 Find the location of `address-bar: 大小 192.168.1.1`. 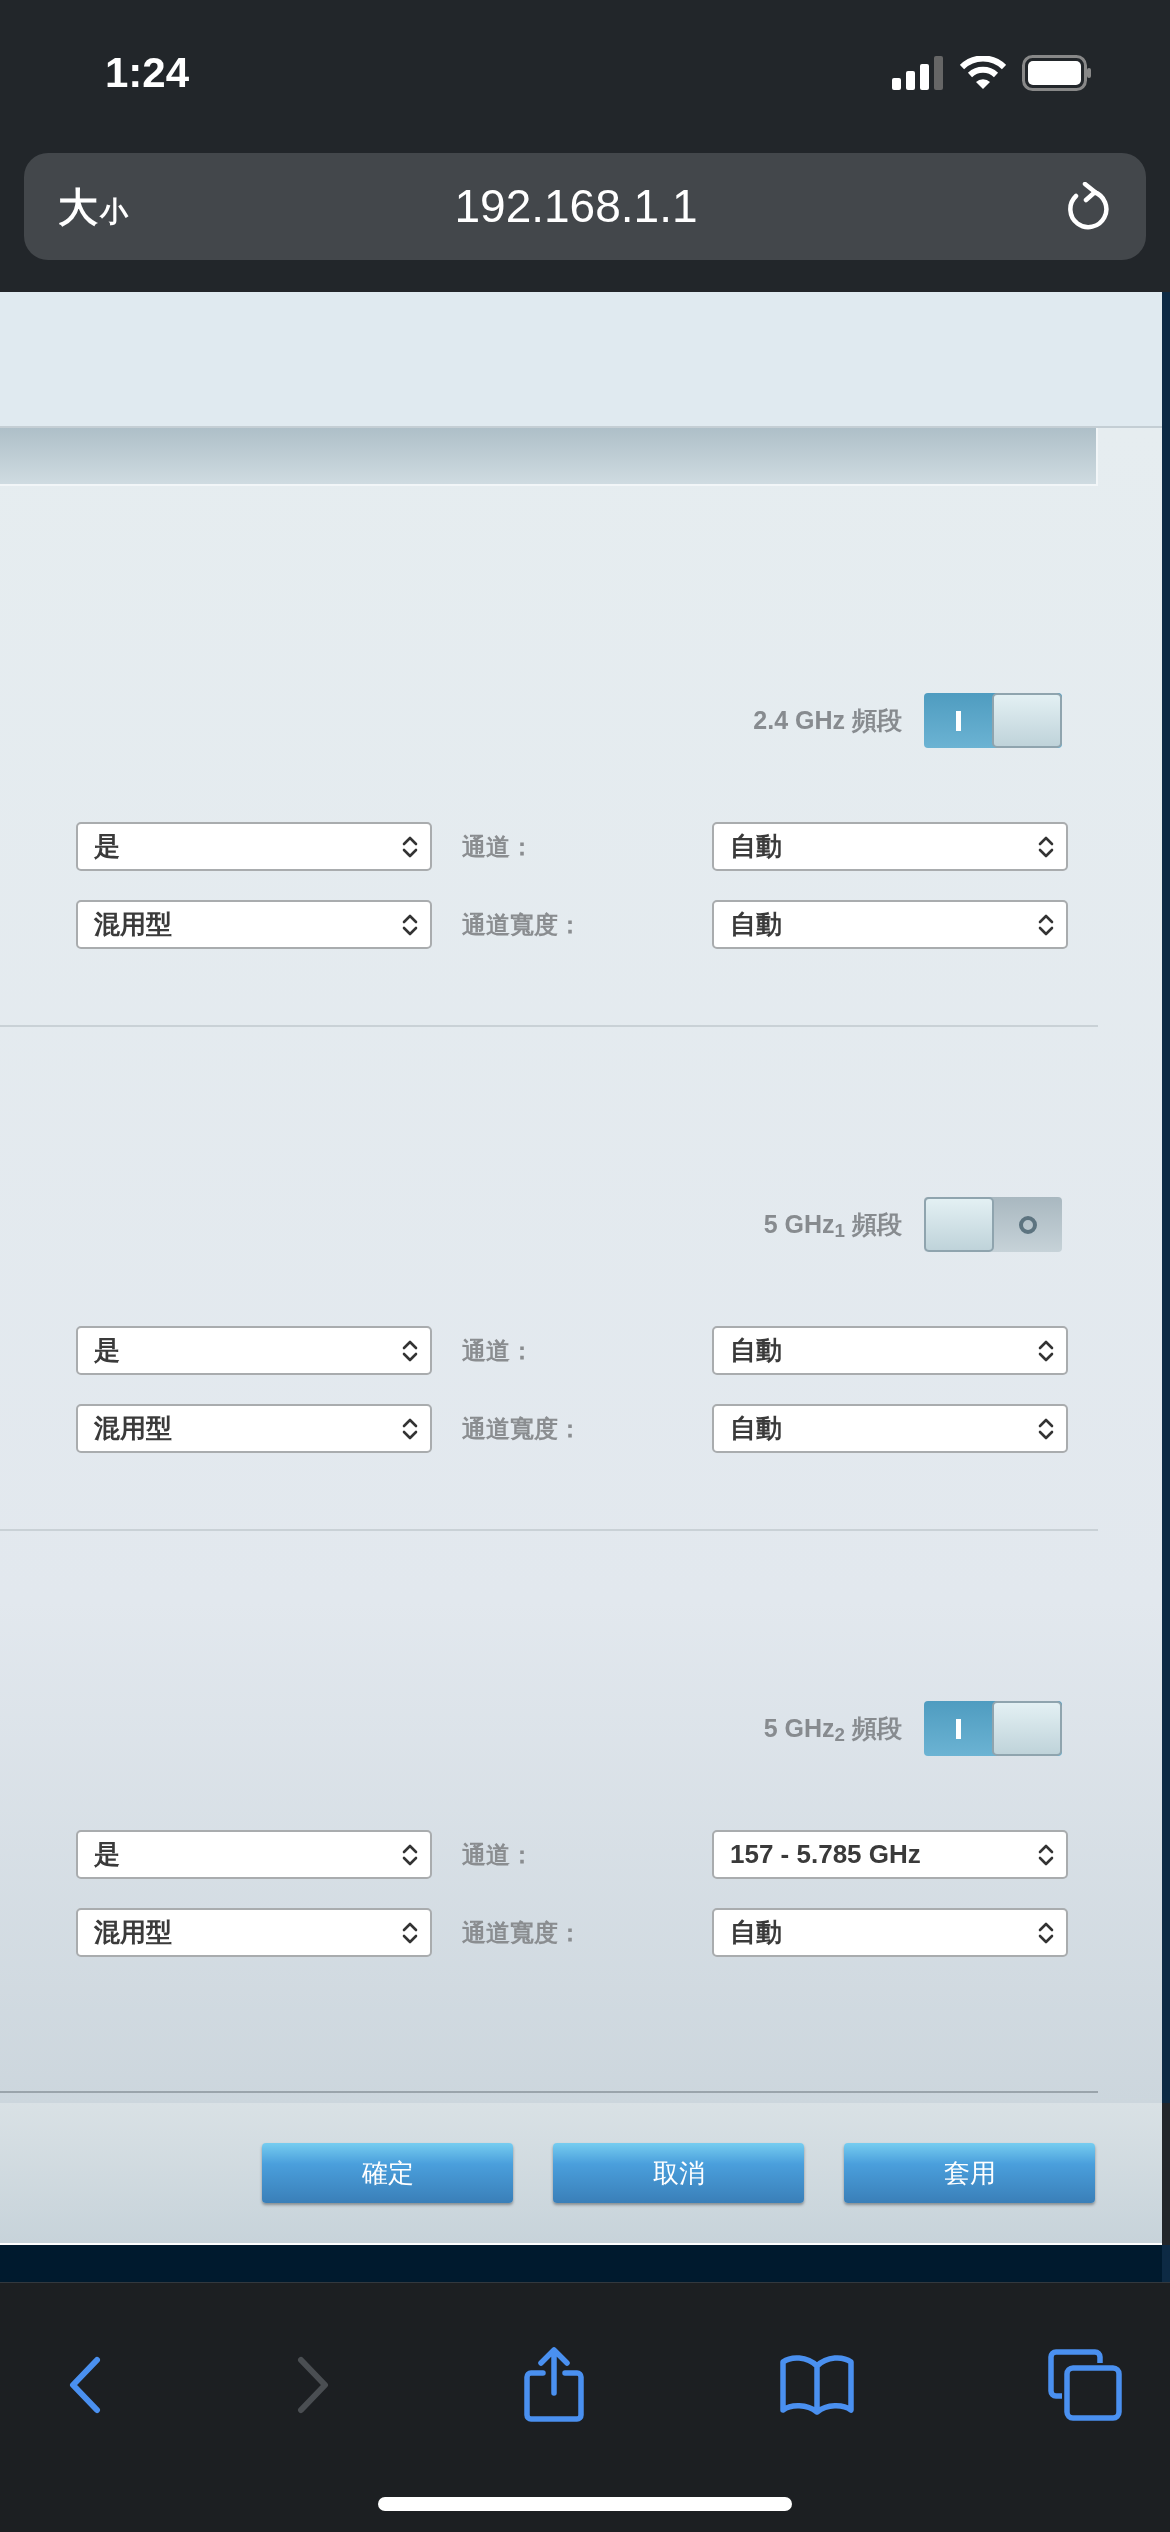

address-bar: 大小 192.168.1.1 is located at coordinates (585, 206).